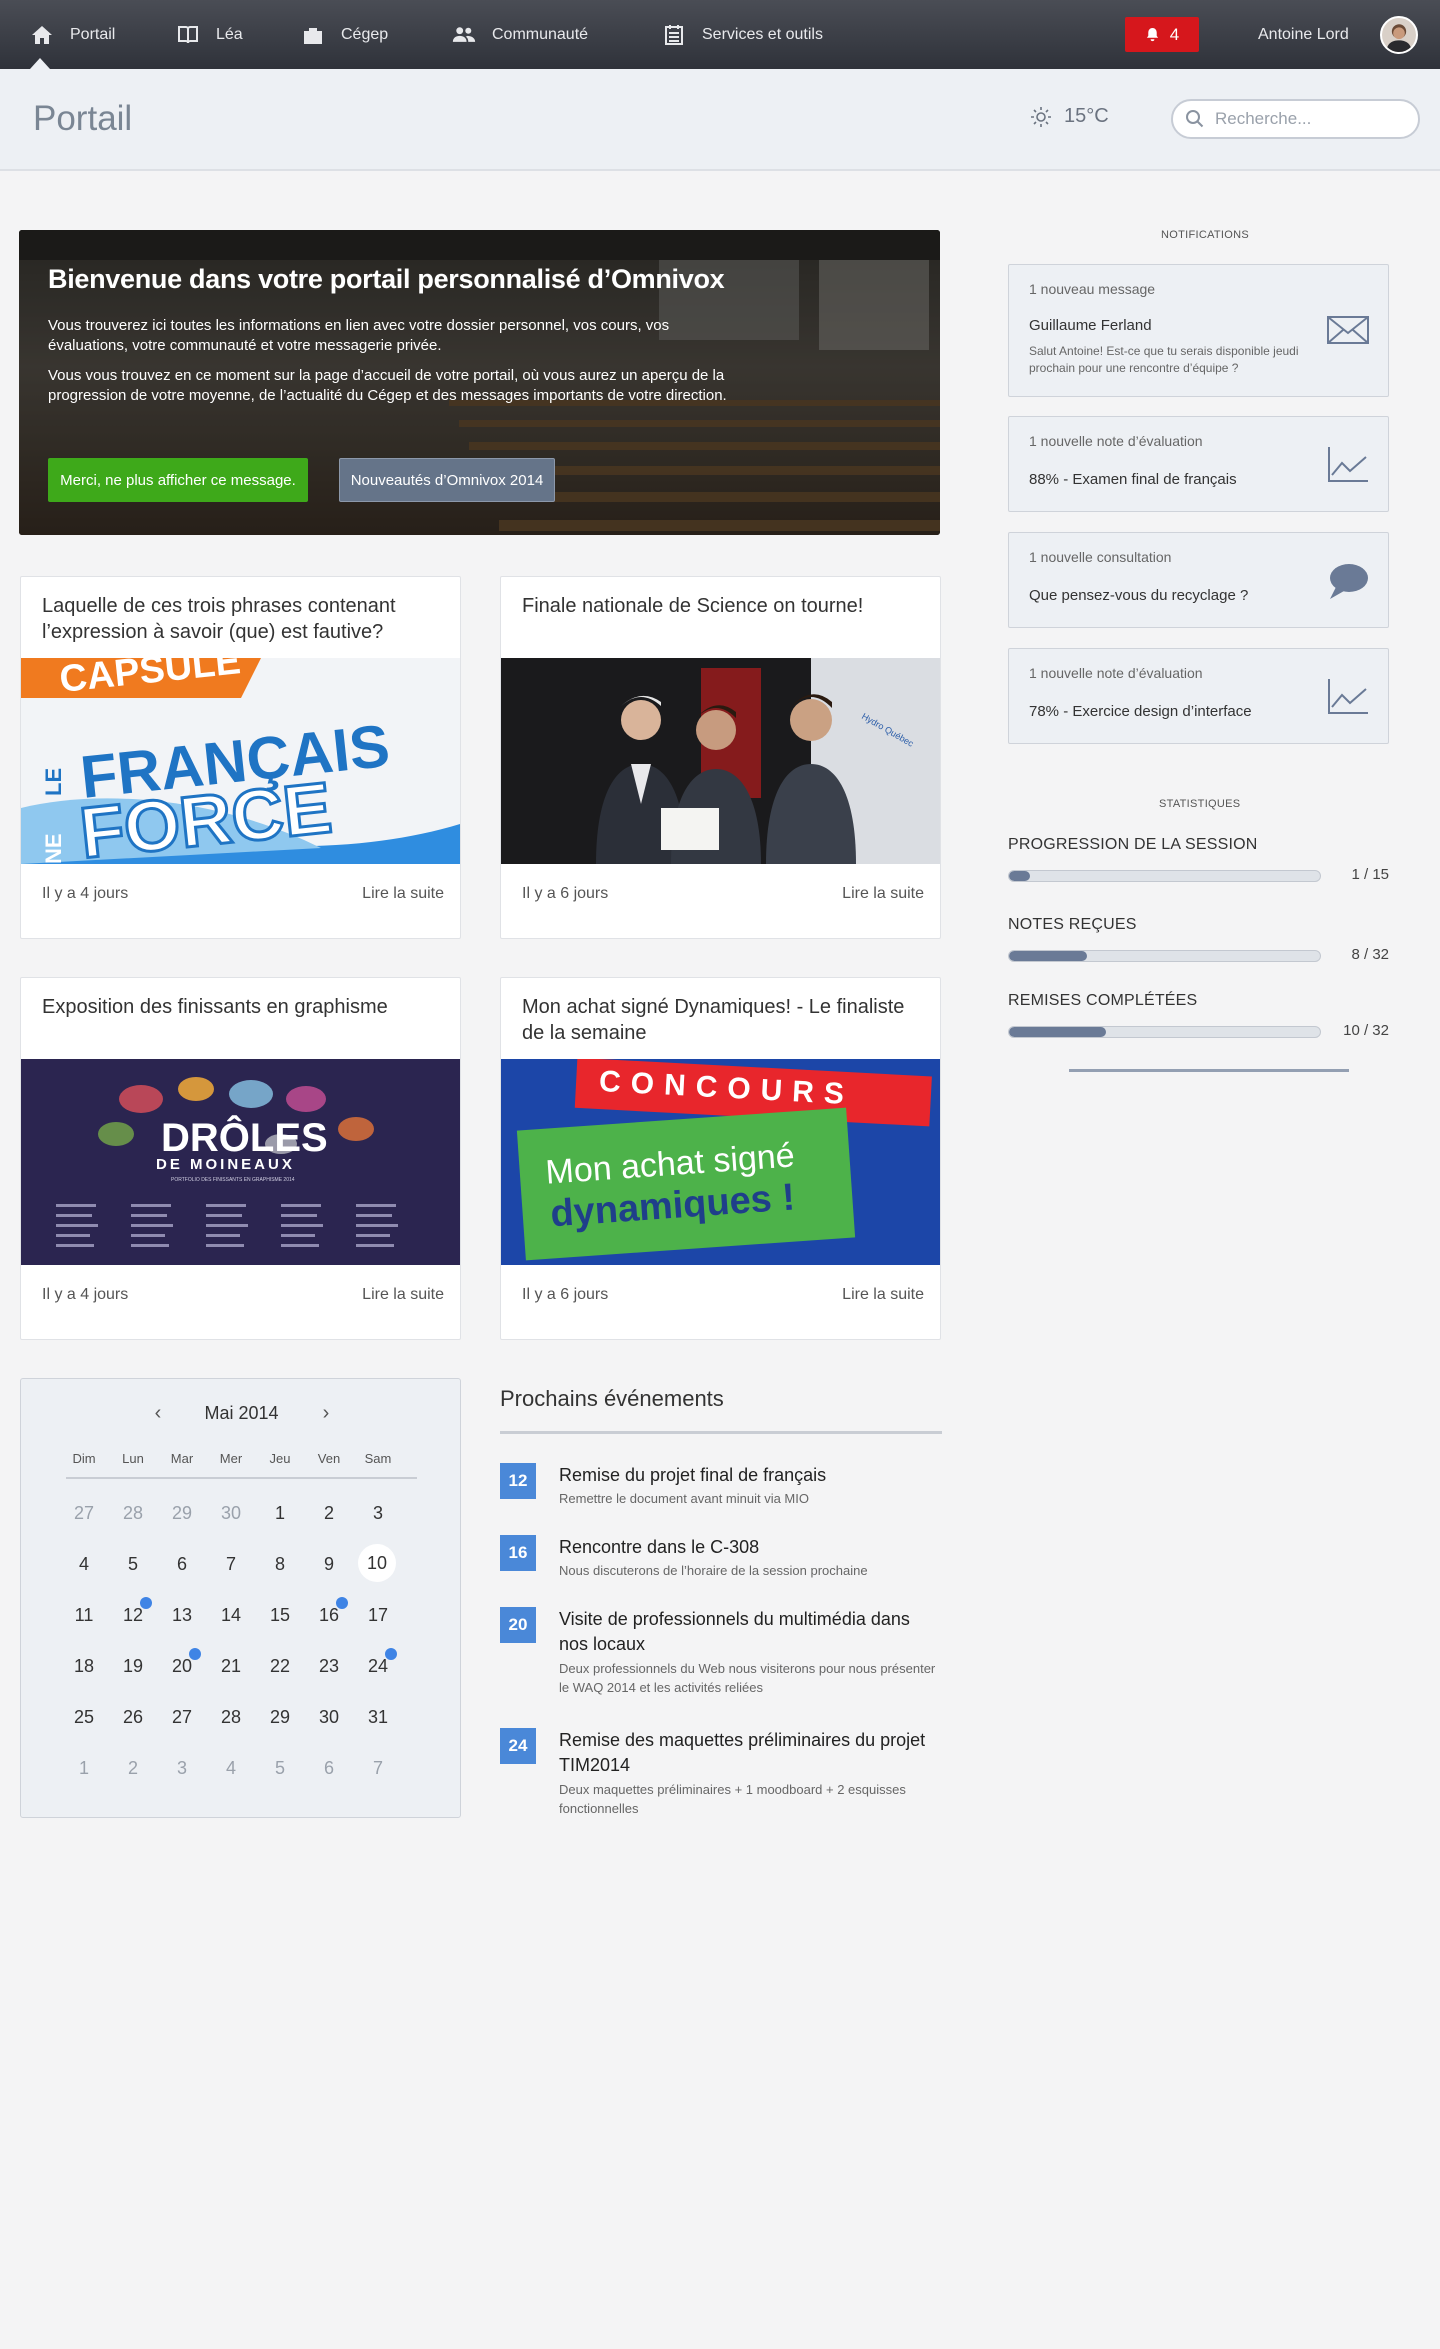 This screenshot has height=2349, width=1440. I want to click on calendar-day: 19, so click(133, 1666).